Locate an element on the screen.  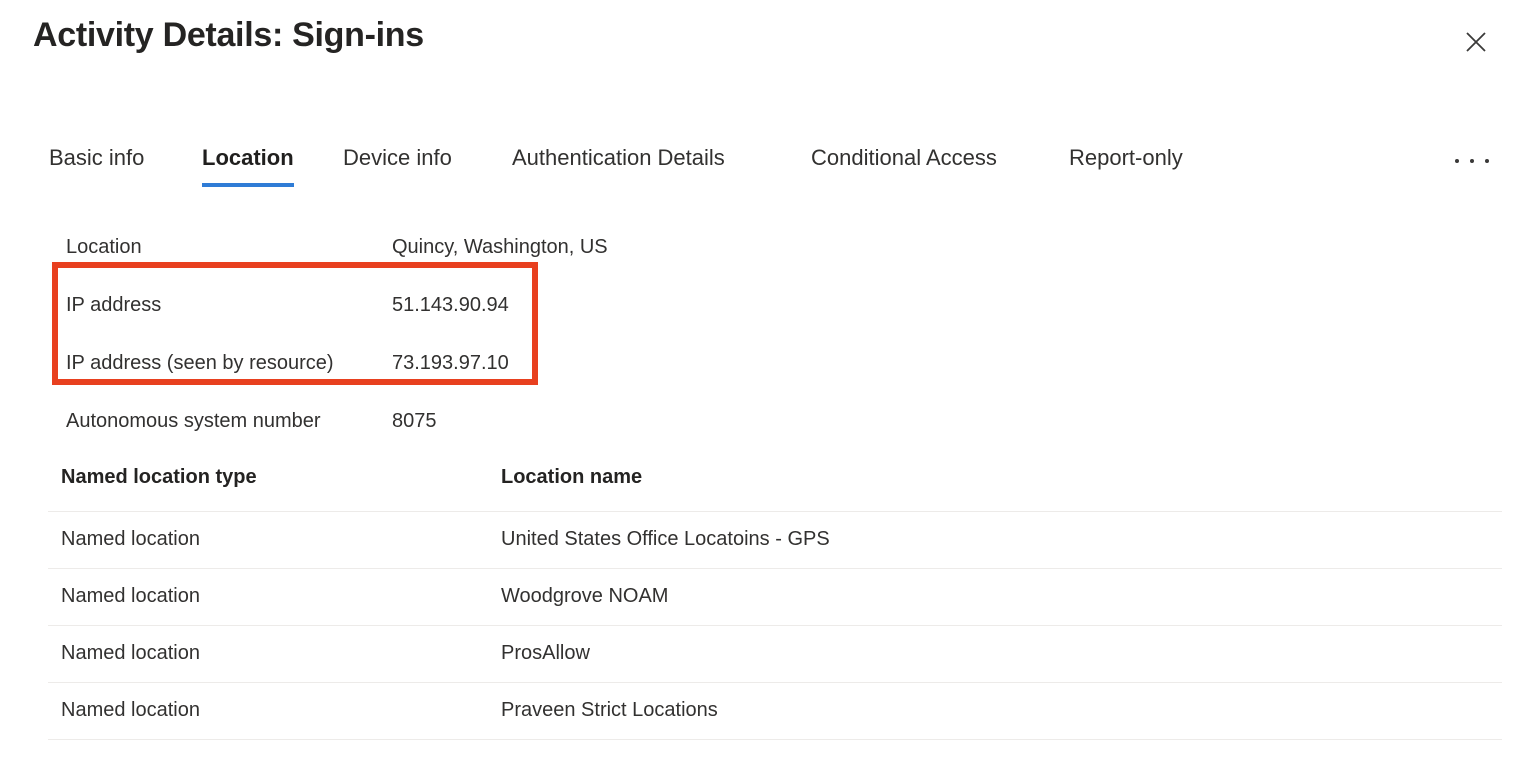
row-divider is located at coordinates (775, 739).